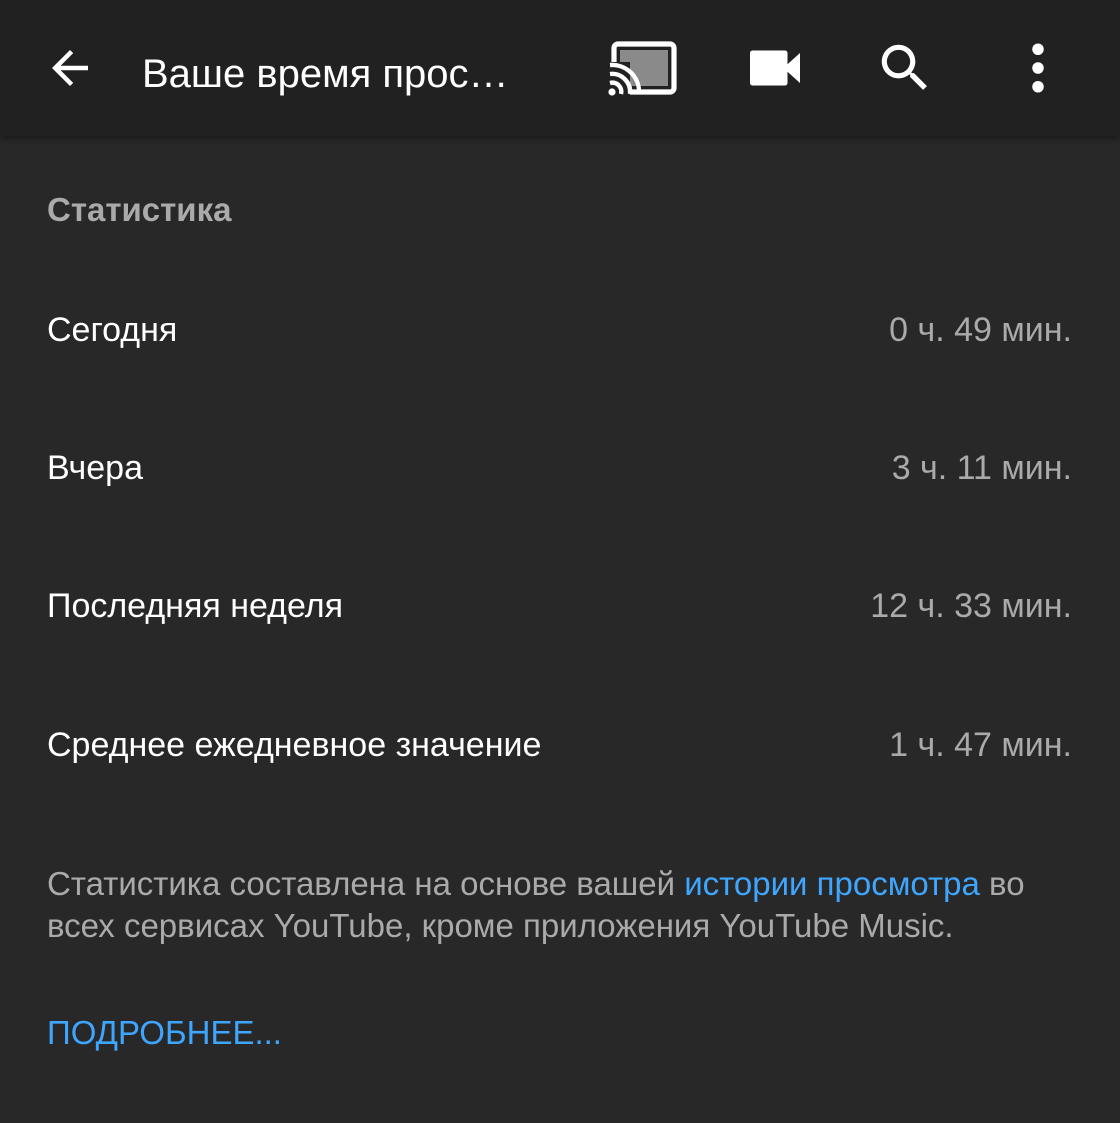  I want to click on stat-label: Вчера, so click(95, 468).